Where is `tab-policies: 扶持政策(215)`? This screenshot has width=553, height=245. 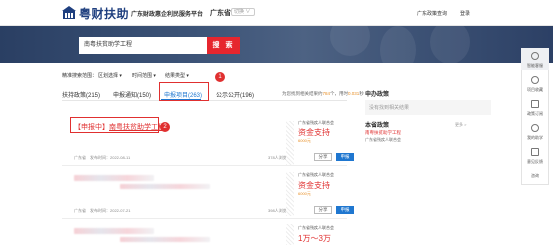 tab-policies: 扶持政策(215) is located at coordinates (81, 94).